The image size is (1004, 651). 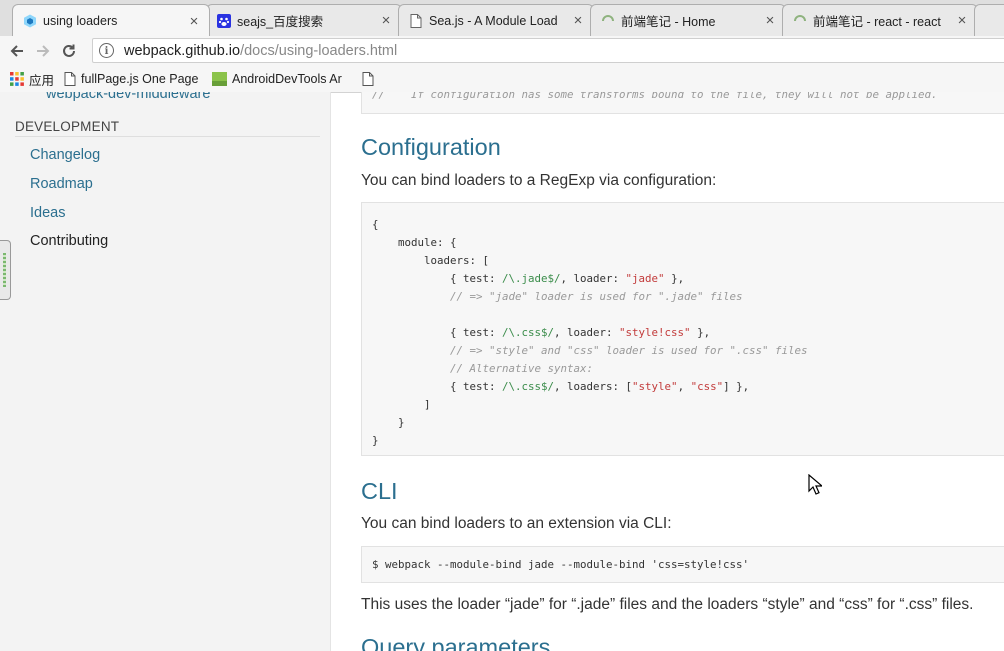 I want to click on code-token: , loaders: [, so click(x=593, y=386).